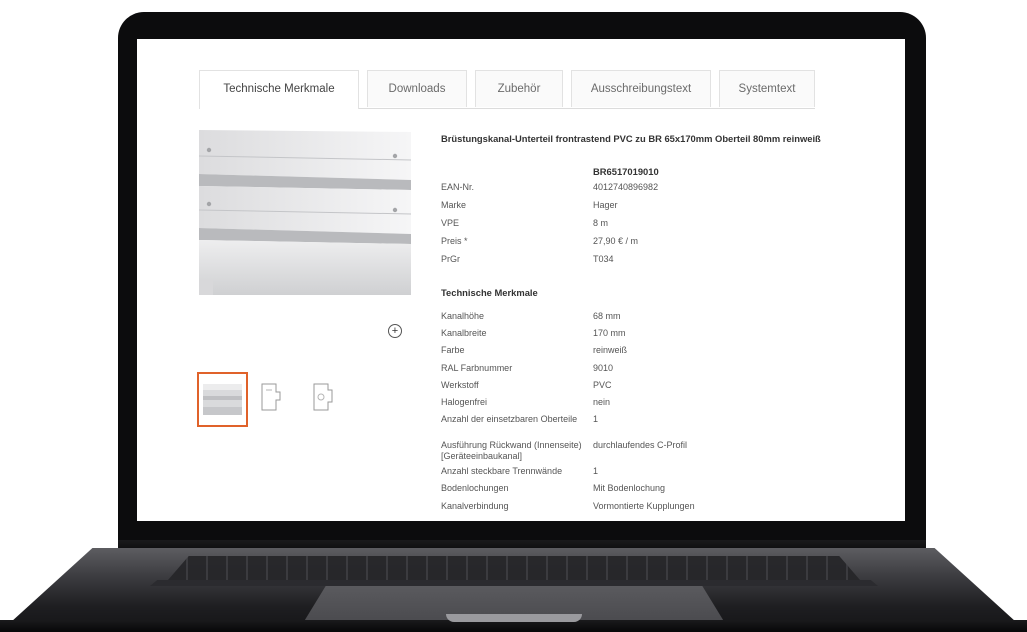 The image size is (1027, 632). What do you see at coordinates (644, 505) in the screenshot?
I see `tech-value: Vormontierte Kupplungen` at bounding box center [644, 505].